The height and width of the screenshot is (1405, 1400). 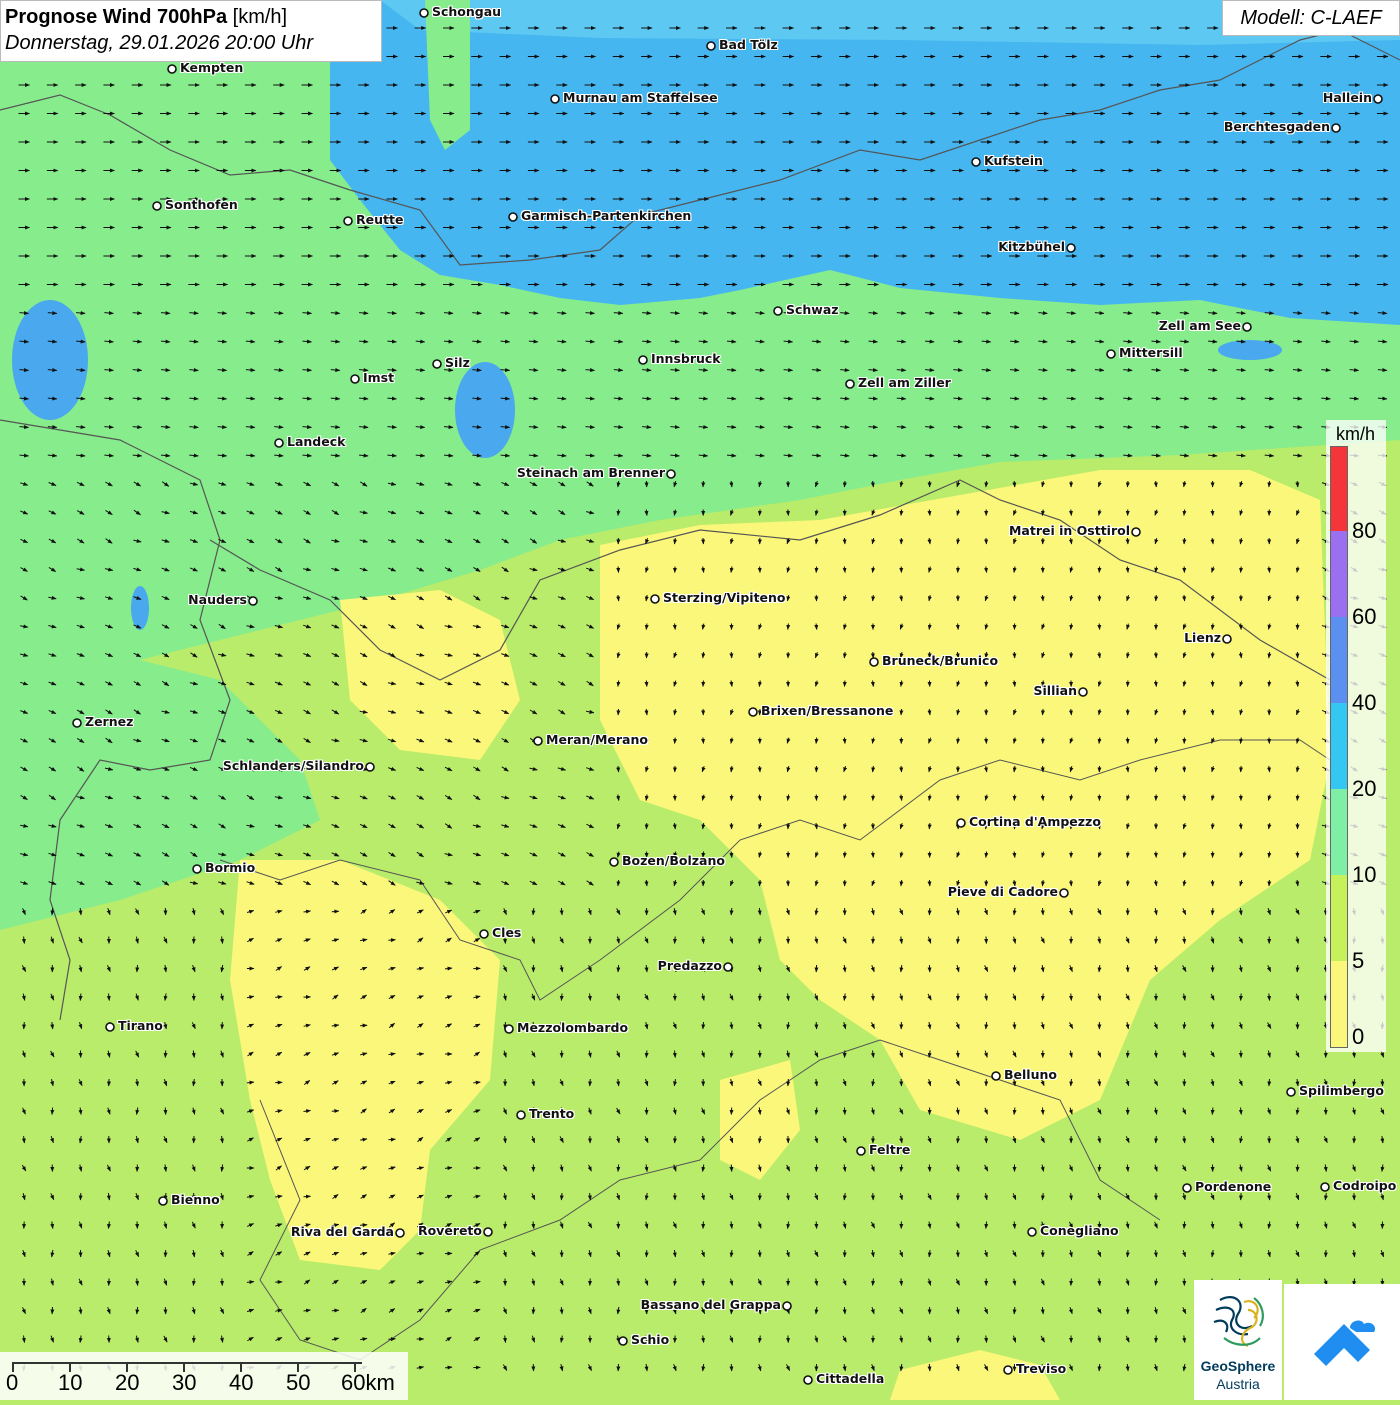 I want to click on city-label: Landeck, so click(x=316, y=442).